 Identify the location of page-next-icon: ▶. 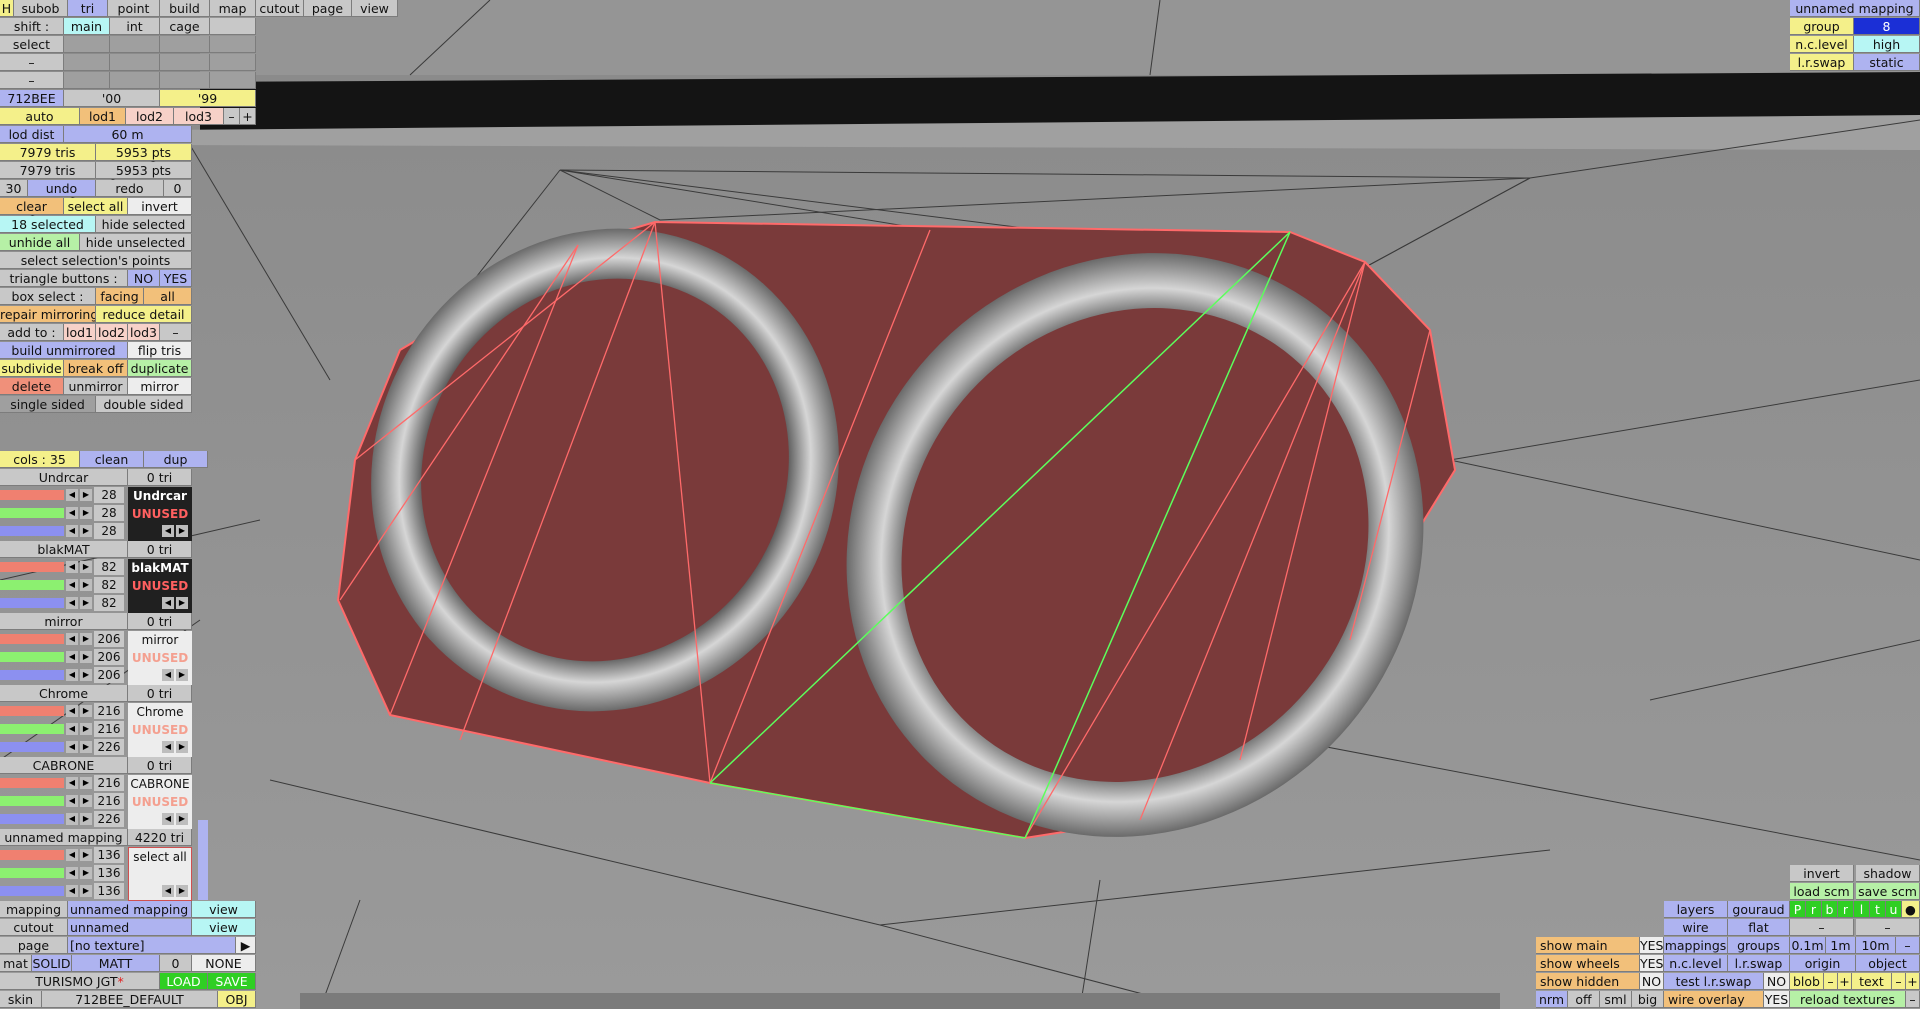
(246, 945).